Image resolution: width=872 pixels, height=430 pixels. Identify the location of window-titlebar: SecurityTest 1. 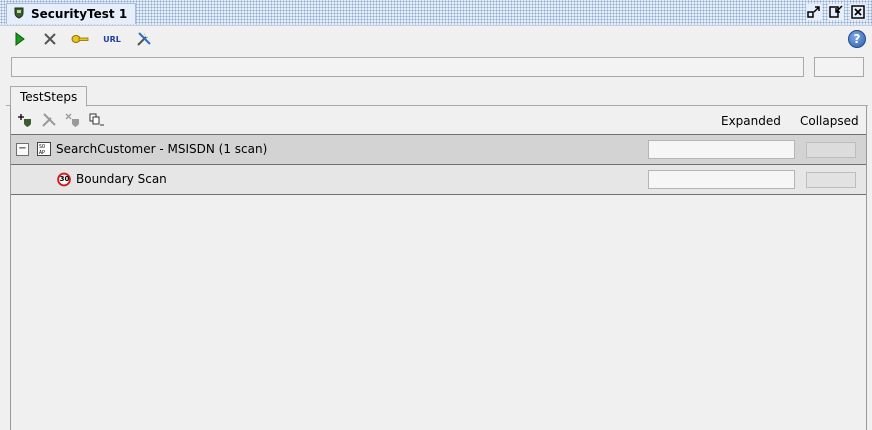
(436, 13).